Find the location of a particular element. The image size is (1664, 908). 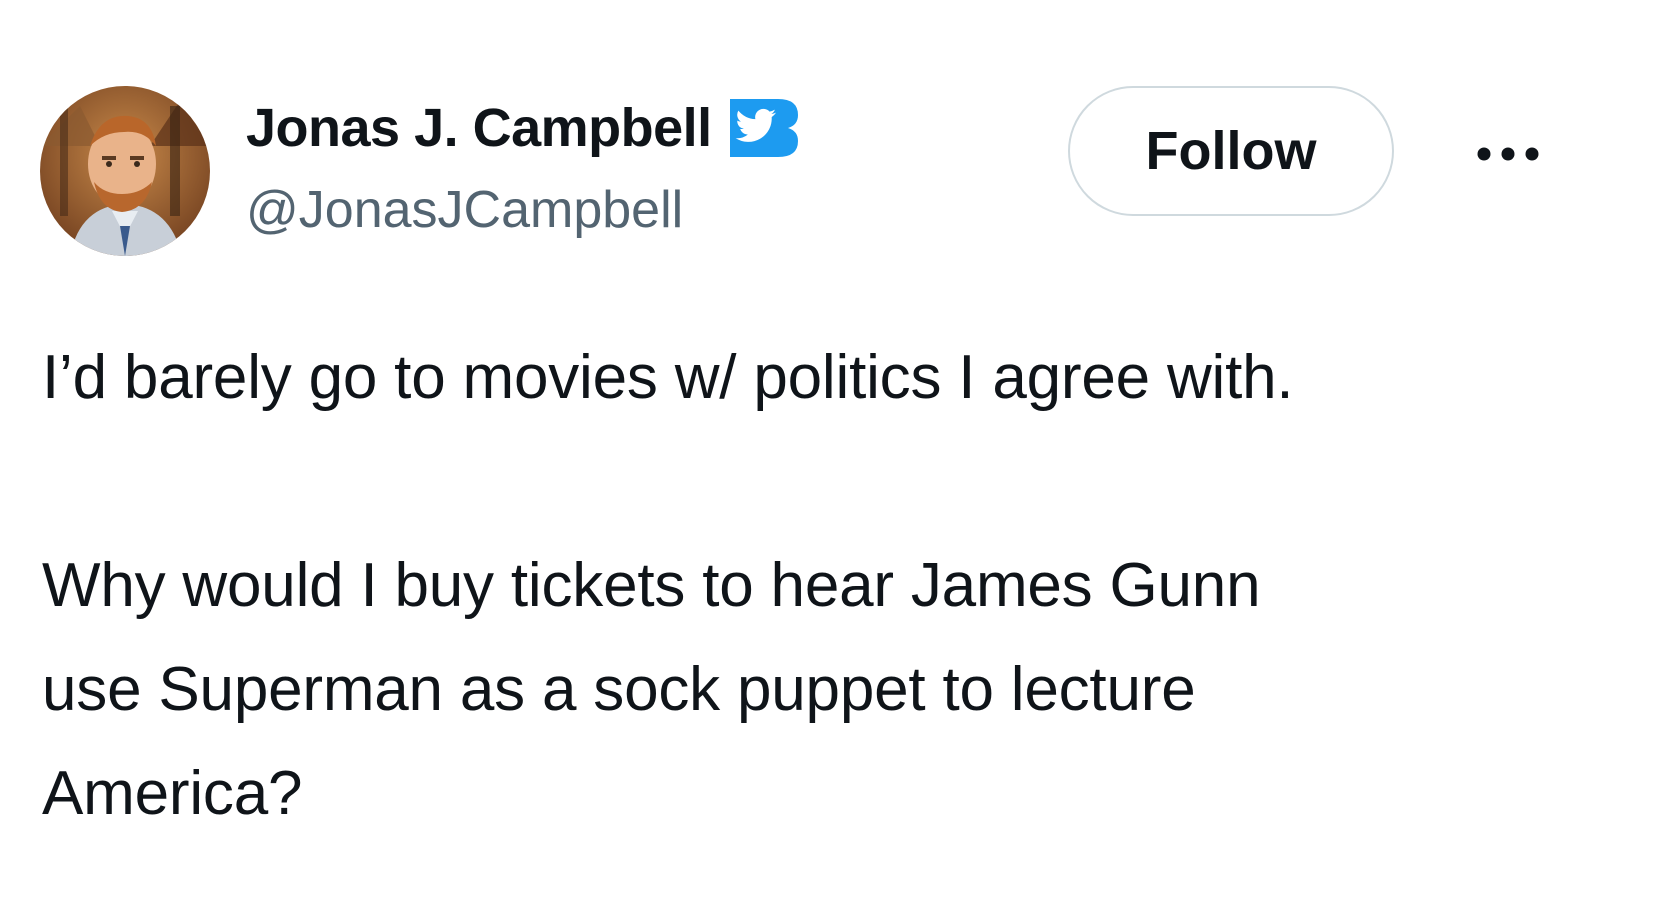

display-name: Jonas J. Campbell is located at coordinates (479, 128).